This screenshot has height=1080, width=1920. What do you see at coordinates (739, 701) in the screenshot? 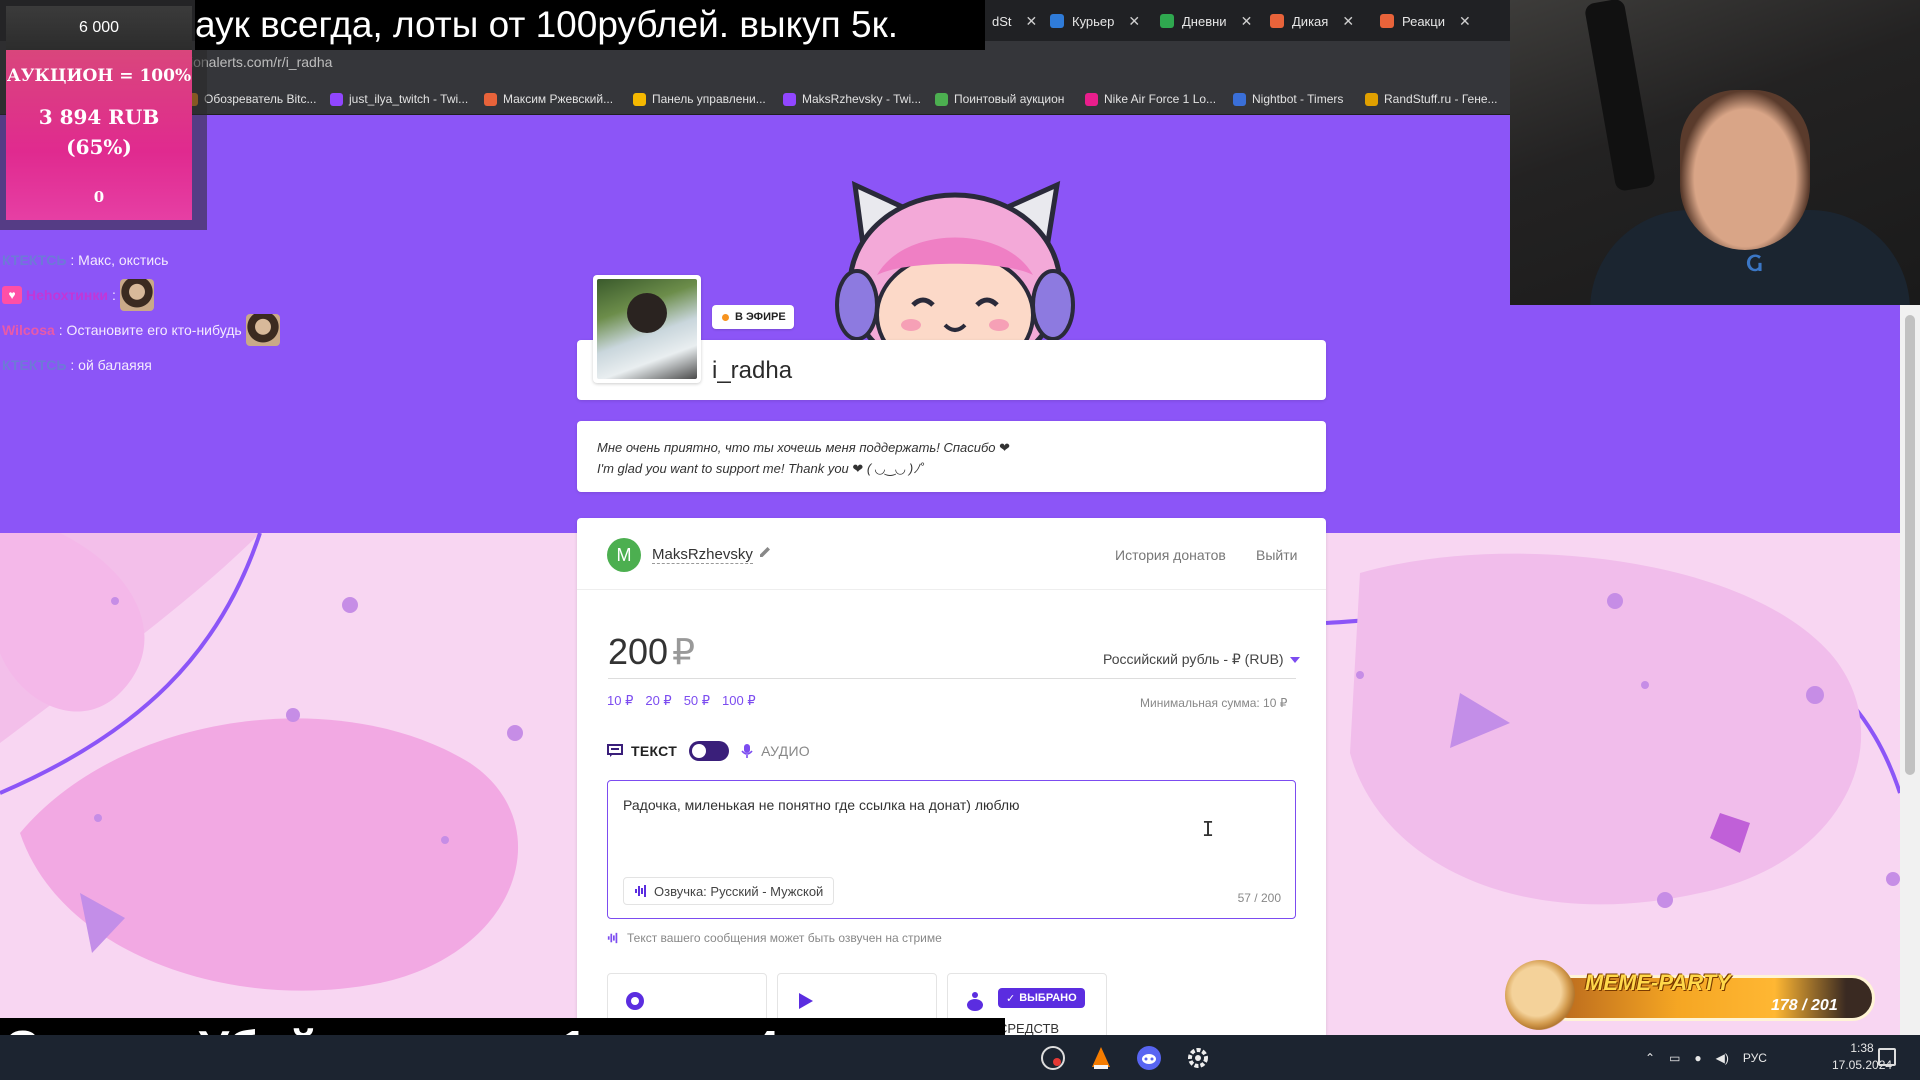
I see `quick-amount-button: 100 ₽` at bounding box center [739, 701].